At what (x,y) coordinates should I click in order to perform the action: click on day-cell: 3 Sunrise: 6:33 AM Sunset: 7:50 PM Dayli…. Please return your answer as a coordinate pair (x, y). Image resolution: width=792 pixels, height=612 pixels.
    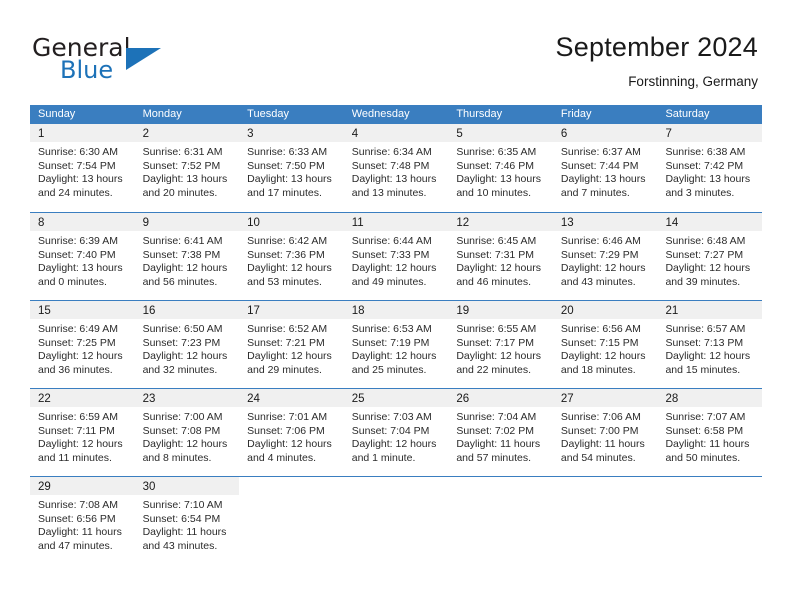
    Looking at the image, I should click on (291, 168).